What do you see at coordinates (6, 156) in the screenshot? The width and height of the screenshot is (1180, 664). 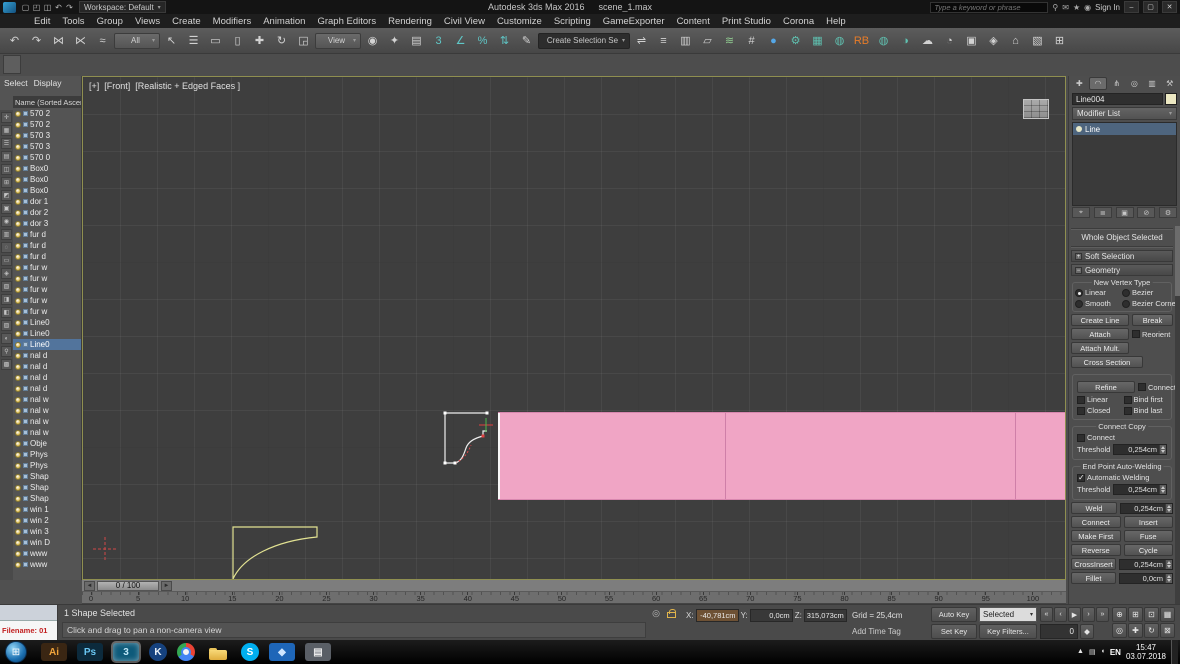 I see `select-none-icon: ▤` at bounding box center [6, 156].